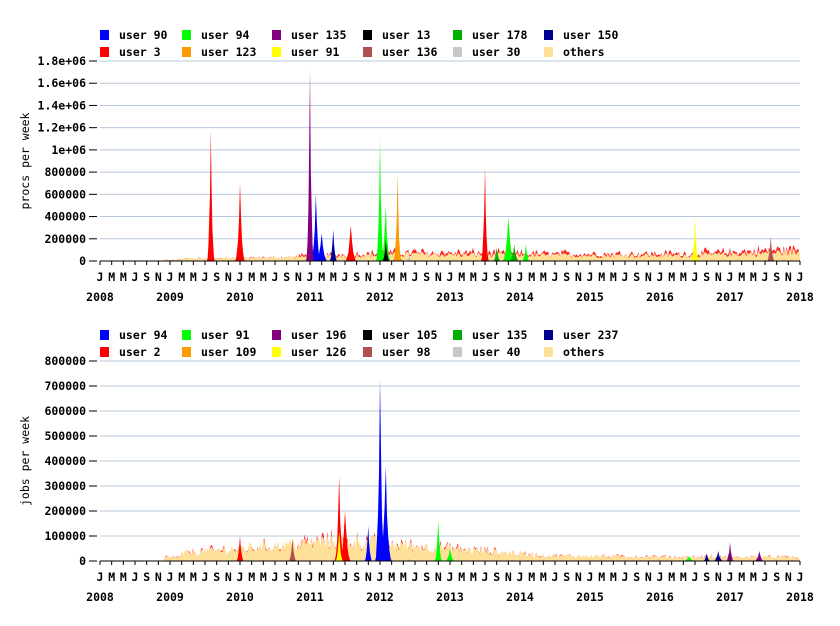  Describe the element at coordinates (309, 352) in the screenshot. I see `legend-item: user 126` at that location.